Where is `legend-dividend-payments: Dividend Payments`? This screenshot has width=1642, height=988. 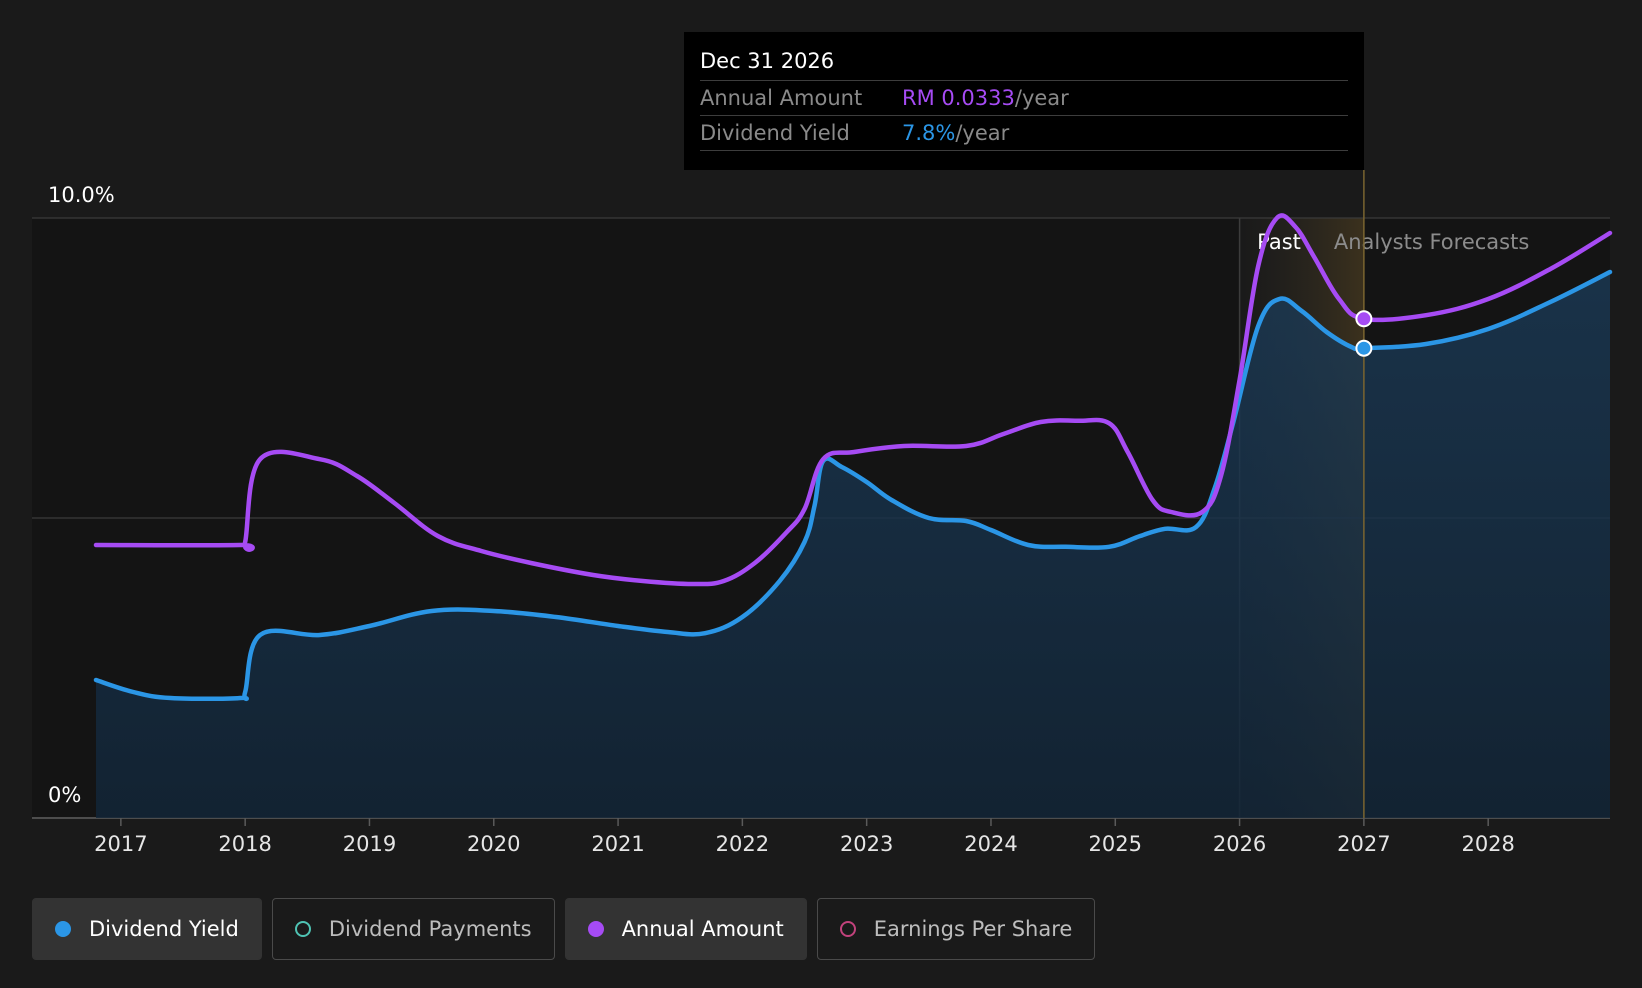
legend-dividend-payments: Dividend Payments is located at coordinates (413, 929).